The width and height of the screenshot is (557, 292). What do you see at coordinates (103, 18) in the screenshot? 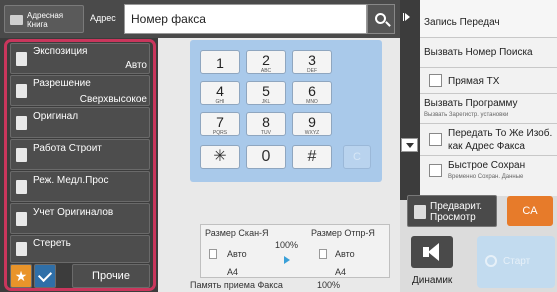
I see `address-label: Адрес` at bounding box center [103, 18].